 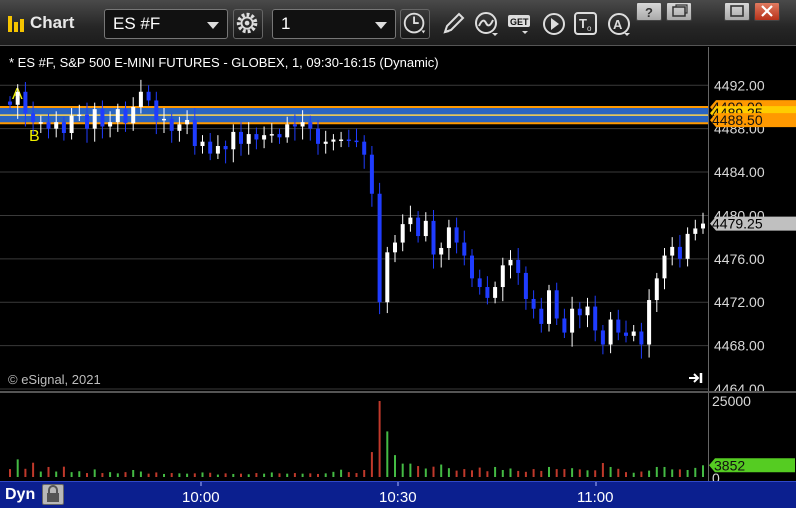 I want to click on volume-bars, so click(x=356, y=439).